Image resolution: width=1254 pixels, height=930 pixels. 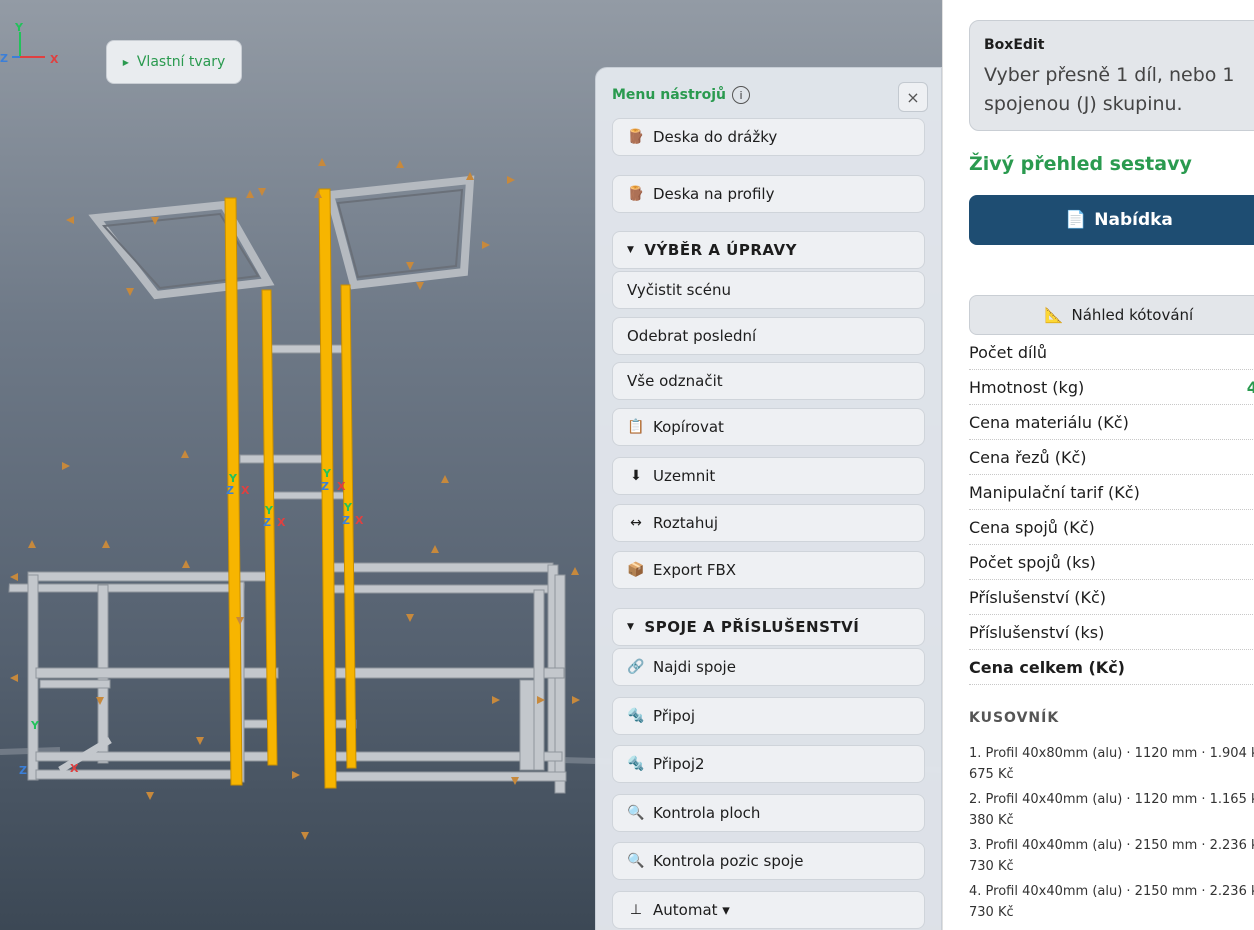 What do you see at coordinates (768, 813) in the screenshot?
I see `tool-button: 🔍 Kontrola ploch` at bounding box center [768, 813].